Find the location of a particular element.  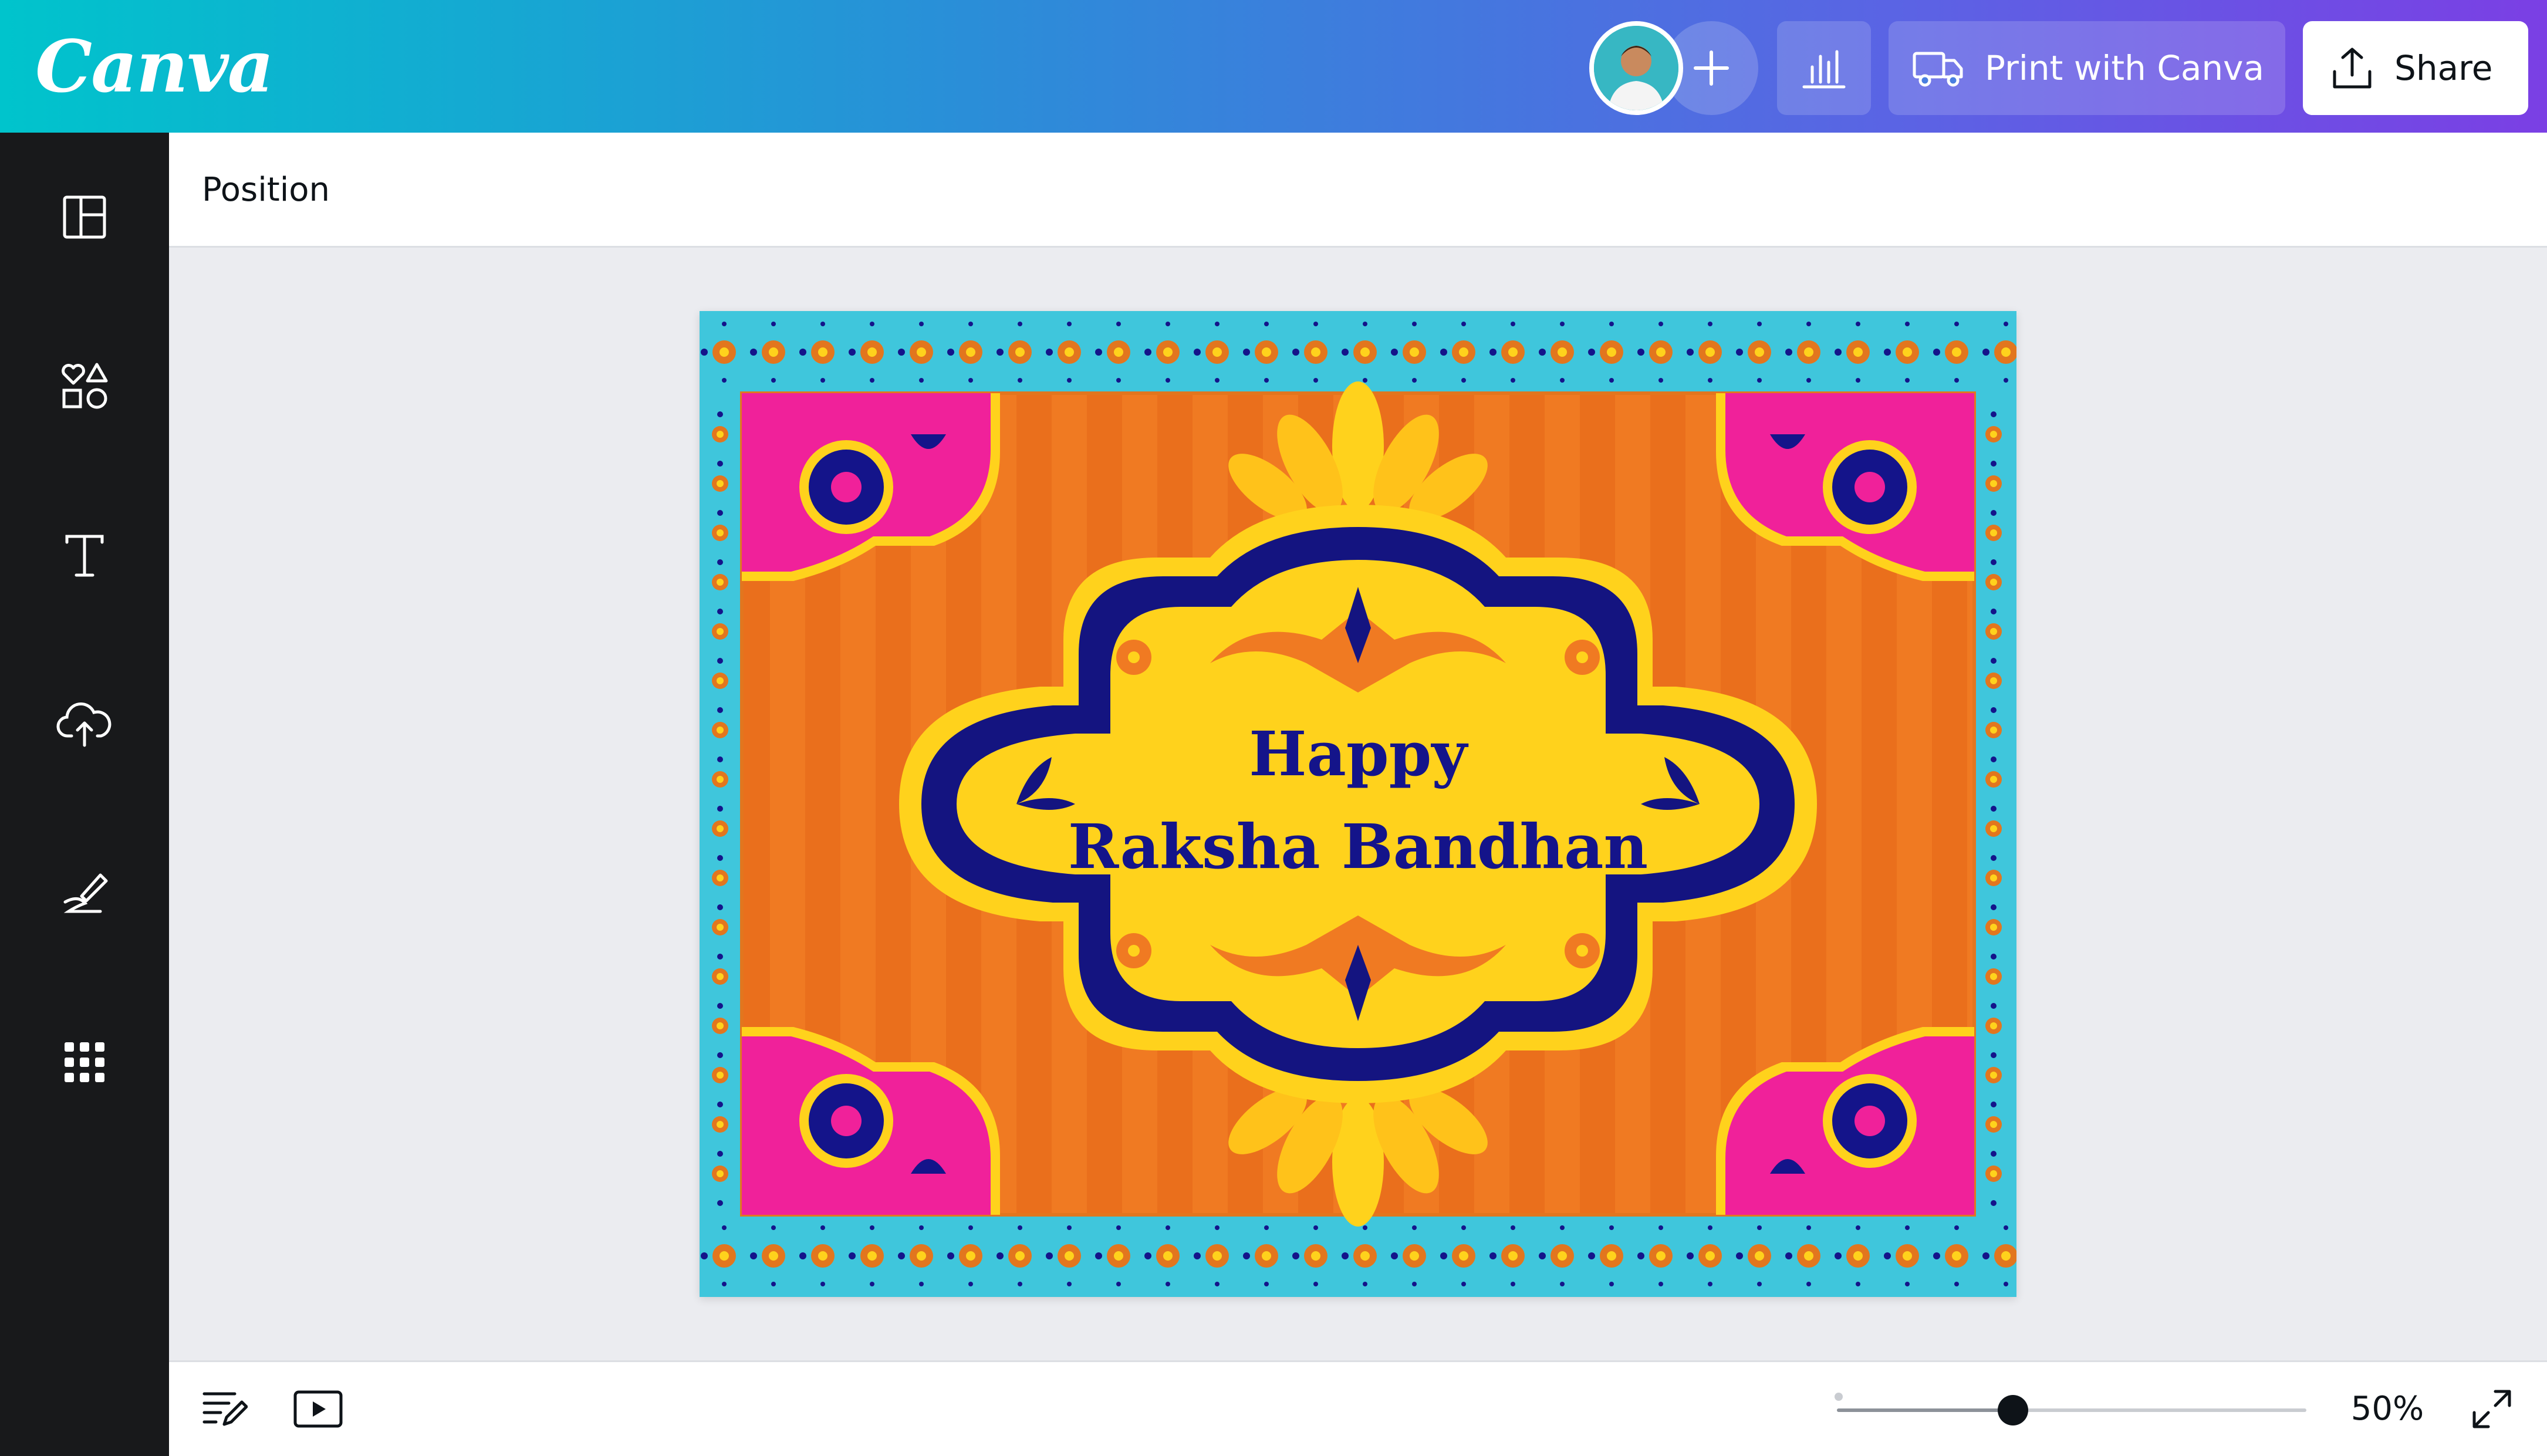

canva-logo: Canva is located at coordinates (154, 66).